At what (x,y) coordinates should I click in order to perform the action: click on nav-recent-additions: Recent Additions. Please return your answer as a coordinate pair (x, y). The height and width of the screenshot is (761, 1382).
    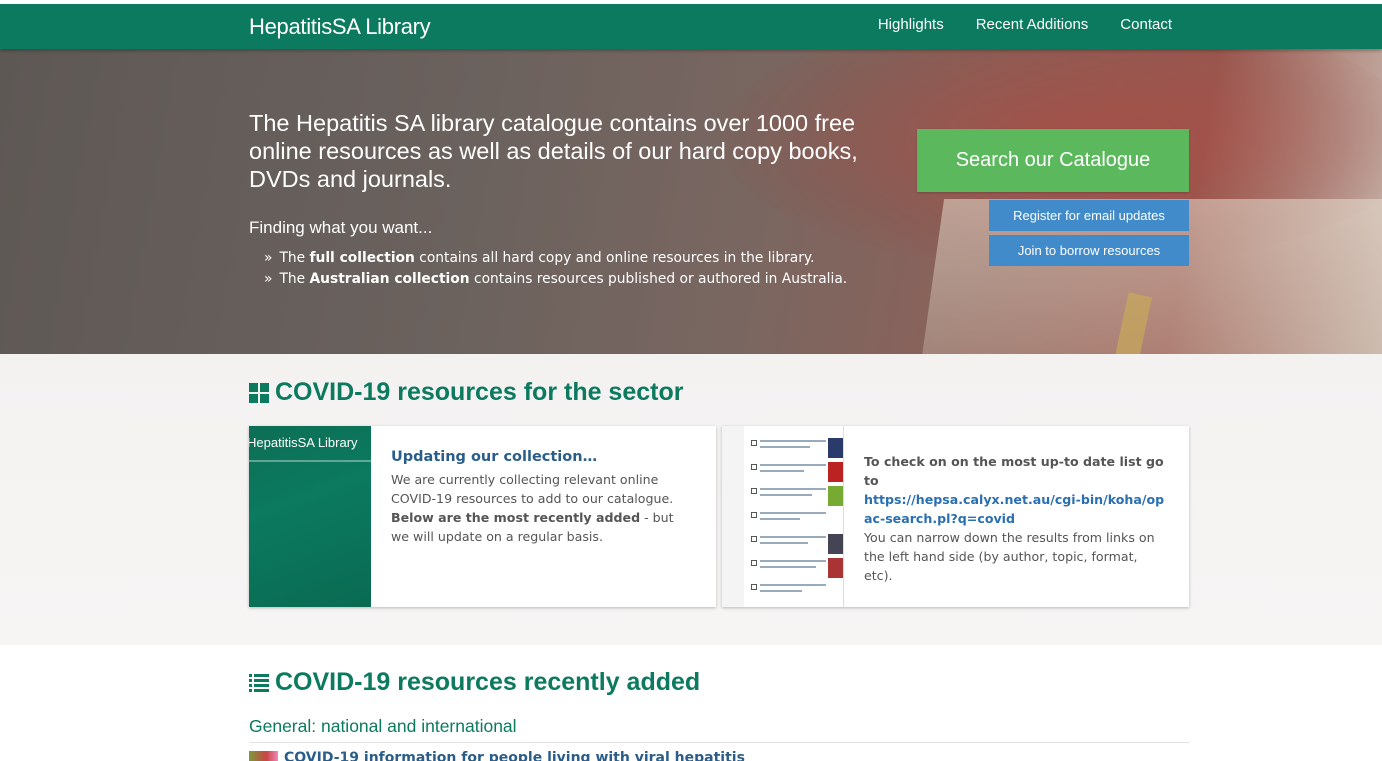
    Looking at the image, I should click on (1032, 24).